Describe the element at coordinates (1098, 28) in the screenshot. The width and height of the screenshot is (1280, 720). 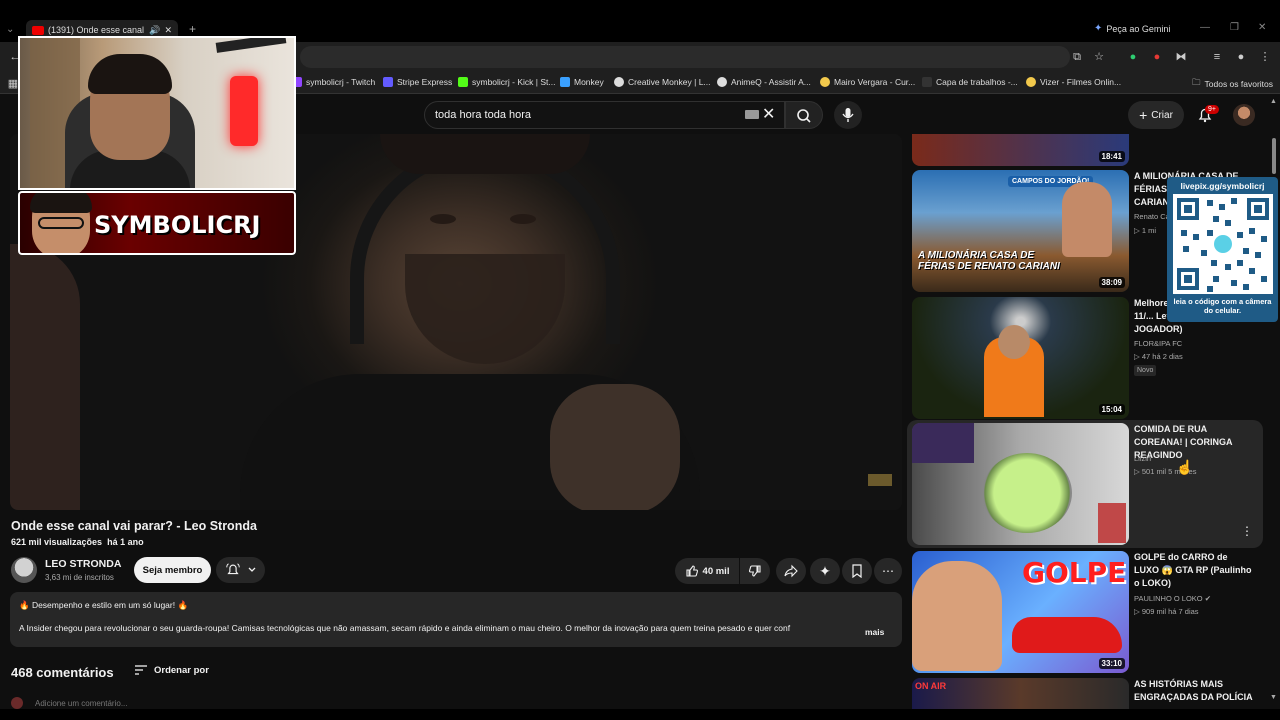
I see `gemini-spark-icon: ✦` at that location.